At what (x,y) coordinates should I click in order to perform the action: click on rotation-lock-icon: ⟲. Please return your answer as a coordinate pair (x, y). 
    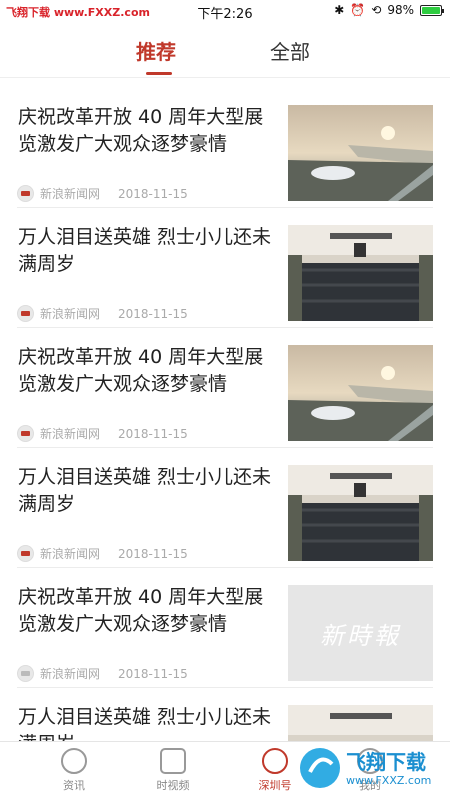
    Looking at the image, I should click on (376, 10).